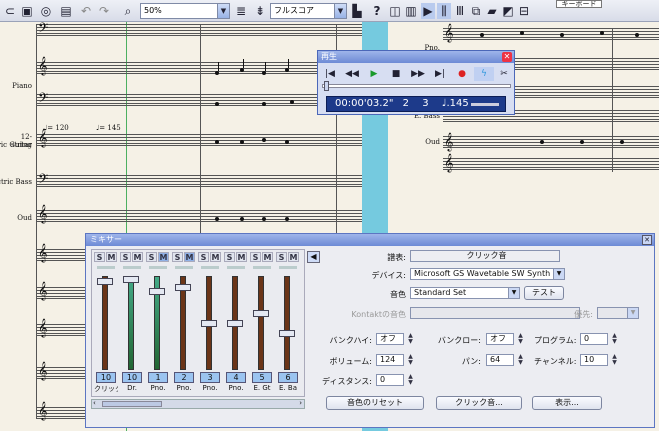  I want to click on reset-sound-button: 音色のリセット, so click(375, 403).